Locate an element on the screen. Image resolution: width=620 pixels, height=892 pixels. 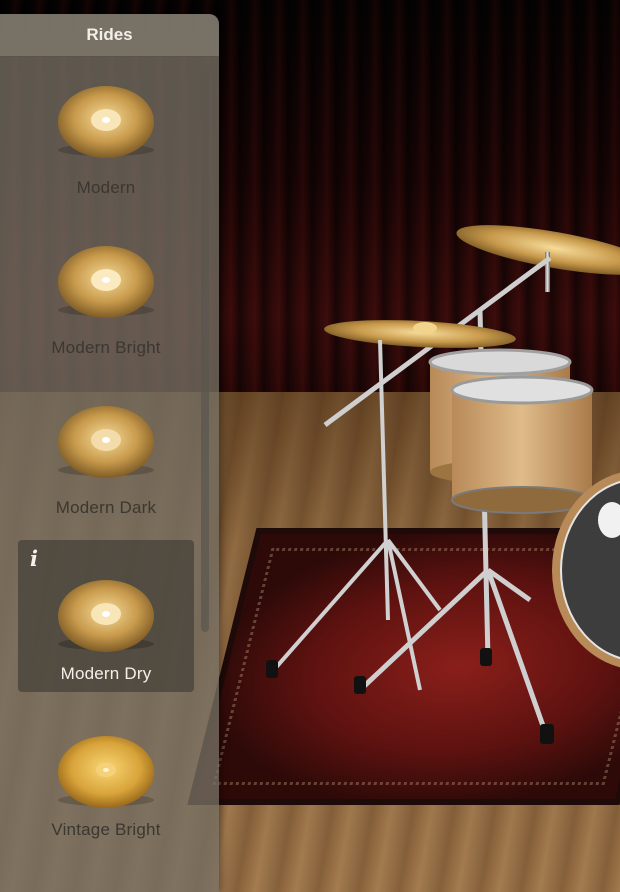
ride-cymbal is located at coordinates (538, 258).